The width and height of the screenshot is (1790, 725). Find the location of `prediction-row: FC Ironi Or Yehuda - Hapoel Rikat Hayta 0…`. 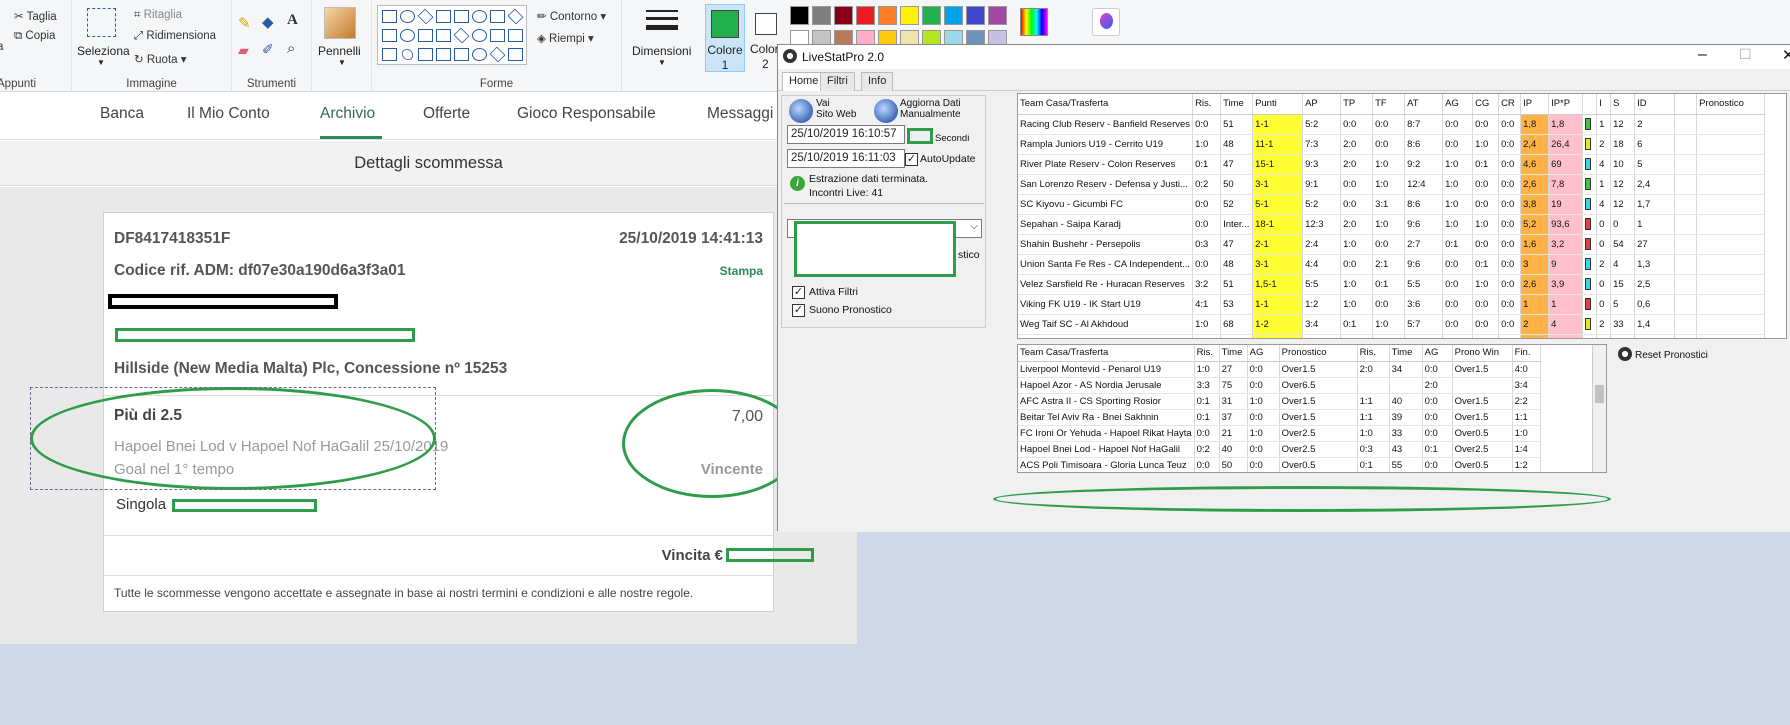

prediction-row: FC Ironi Or Yehuda - Hapoel Rikat Hayta 0… is located at coordinates (1279, 433).